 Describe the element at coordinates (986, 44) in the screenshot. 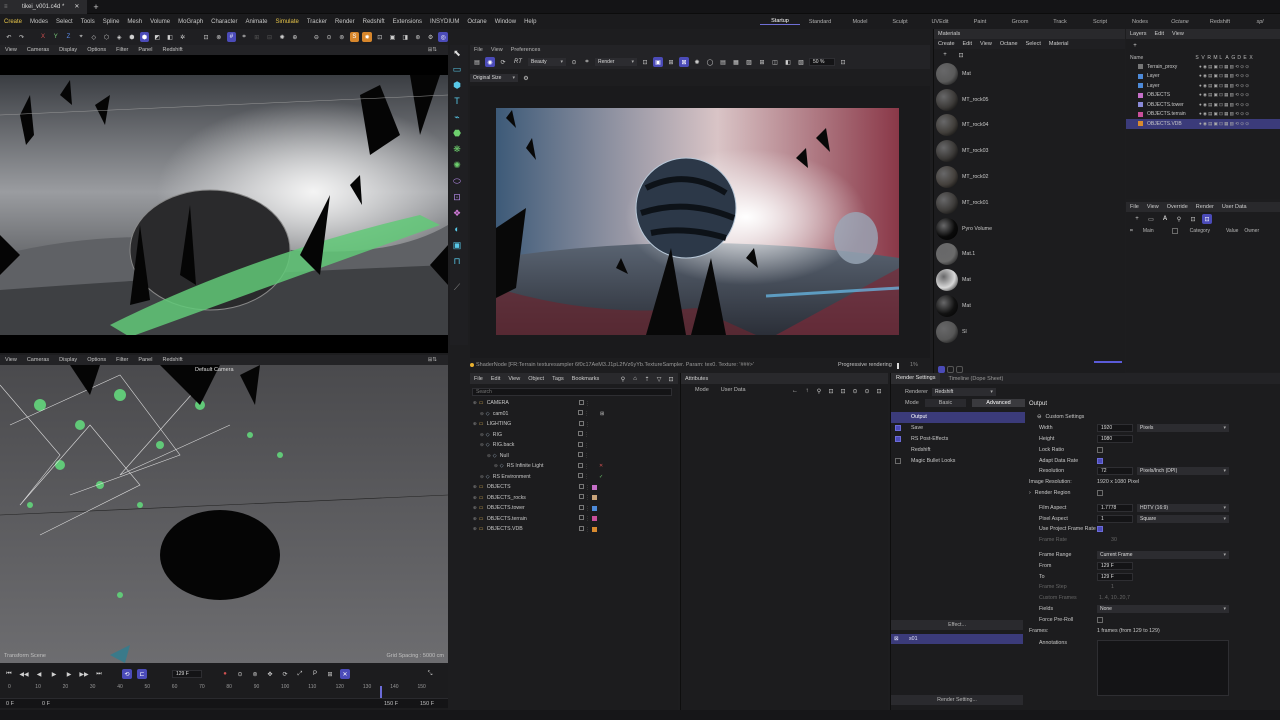

I see `materials-menu-view: View` at that location.